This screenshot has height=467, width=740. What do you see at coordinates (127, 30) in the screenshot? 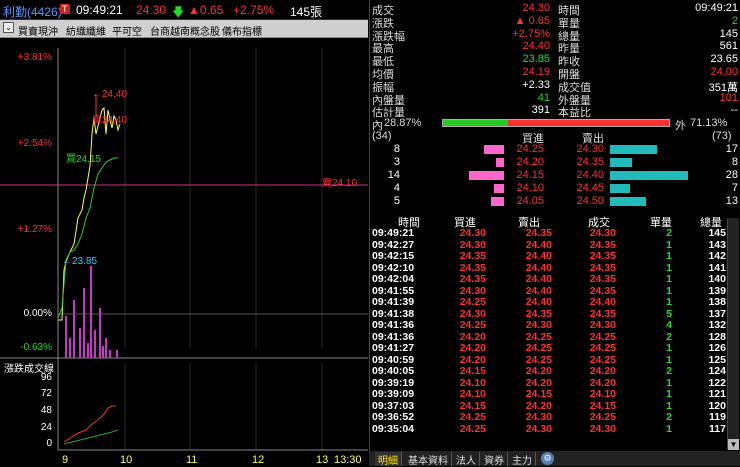
I see `tag-item: 平可空` at bounding box center [127, 30].